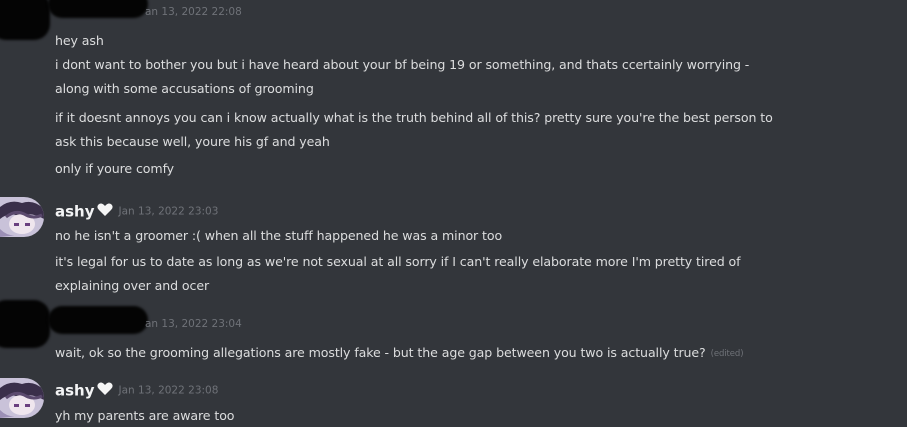  Describe the element at coordinates (168, 390) in the screenshot. I see `message-timestamp: Jan 13, 2022 23:08` at that location.